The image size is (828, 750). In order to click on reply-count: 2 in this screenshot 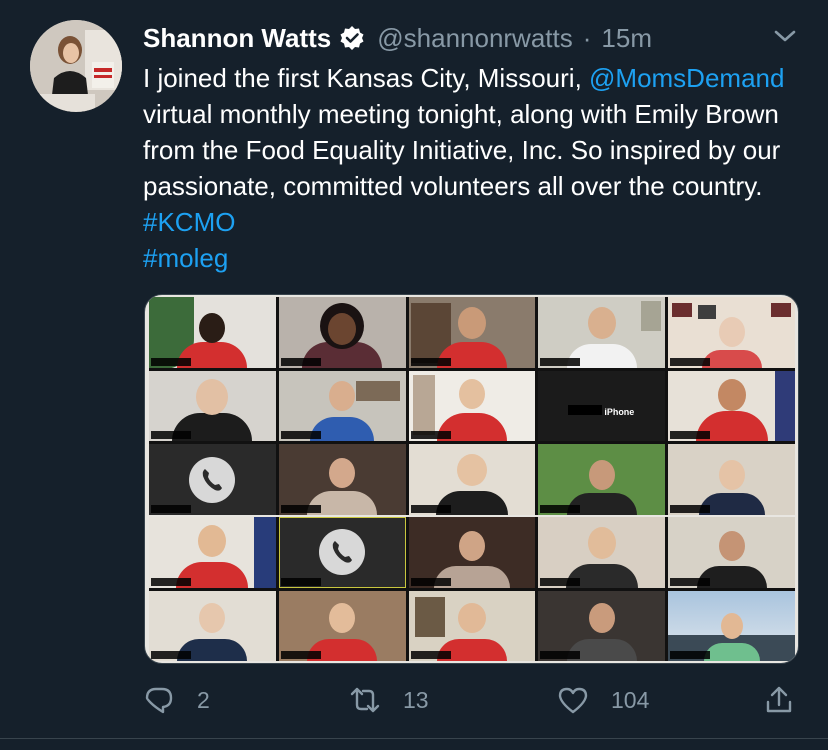, I will do `click(203, 699)`.